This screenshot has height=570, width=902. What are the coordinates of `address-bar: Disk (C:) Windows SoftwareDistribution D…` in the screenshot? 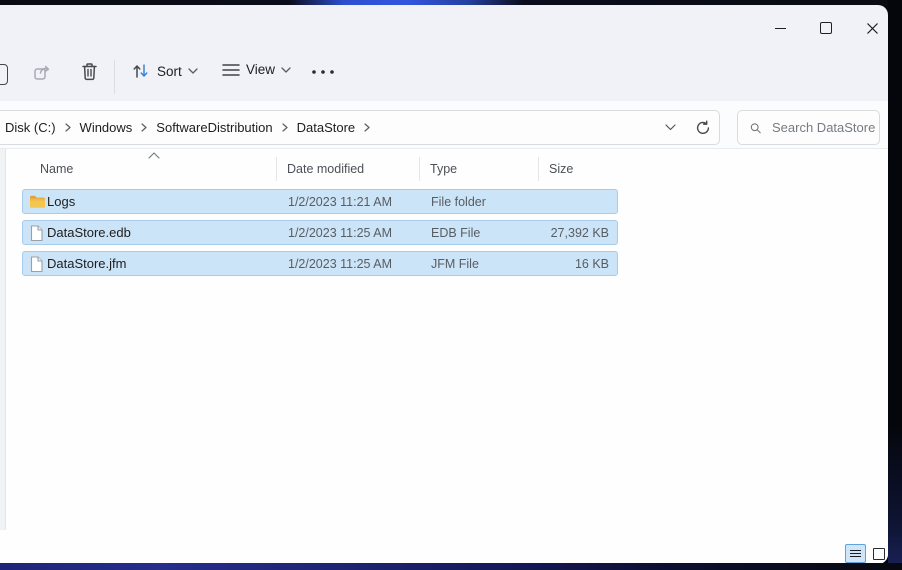 It's located at (360, 127).